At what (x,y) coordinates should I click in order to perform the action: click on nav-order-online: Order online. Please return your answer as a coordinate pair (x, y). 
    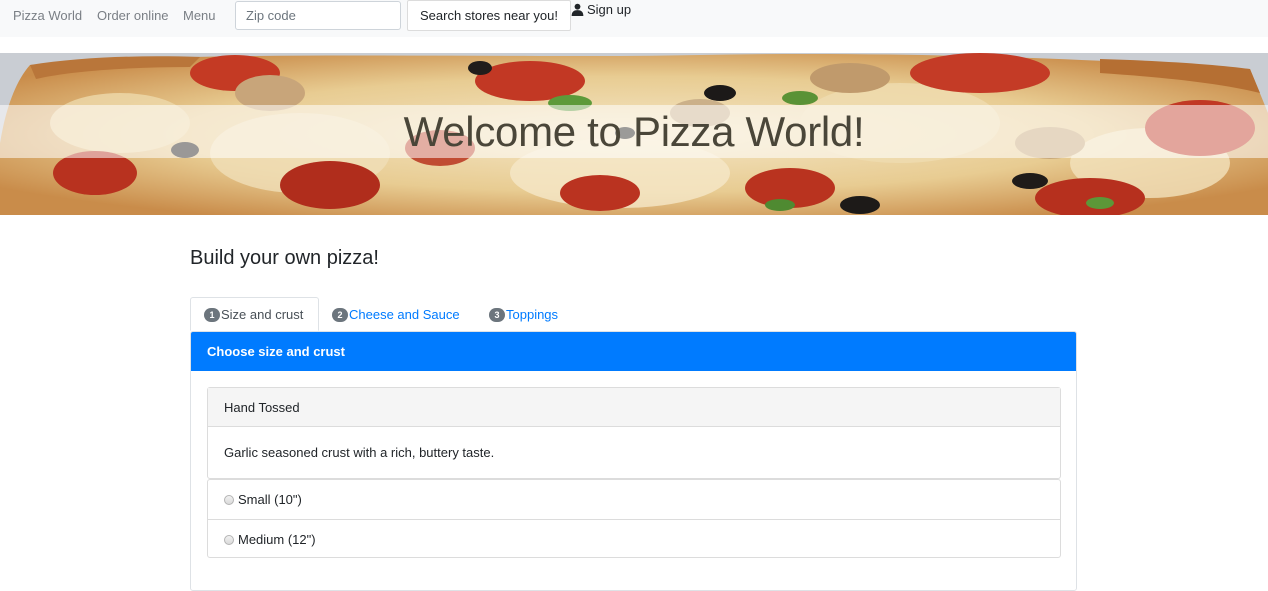
    Looking at the image, I should click on (133, 15).